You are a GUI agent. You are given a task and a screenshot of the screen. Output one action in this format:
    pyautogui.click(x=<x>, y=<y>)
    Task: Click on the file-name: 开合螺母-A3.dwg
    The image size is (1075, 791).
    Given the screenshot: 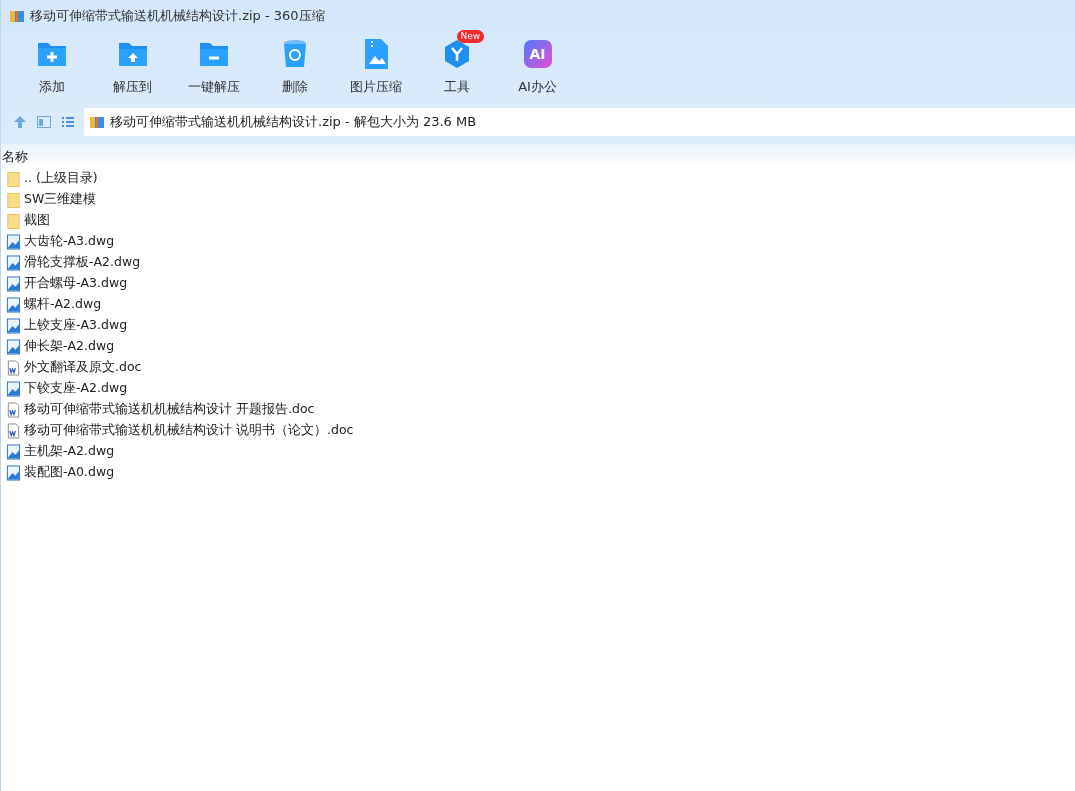 What is the action you would take?
    pyautogui.click(x=76, y=283)
    